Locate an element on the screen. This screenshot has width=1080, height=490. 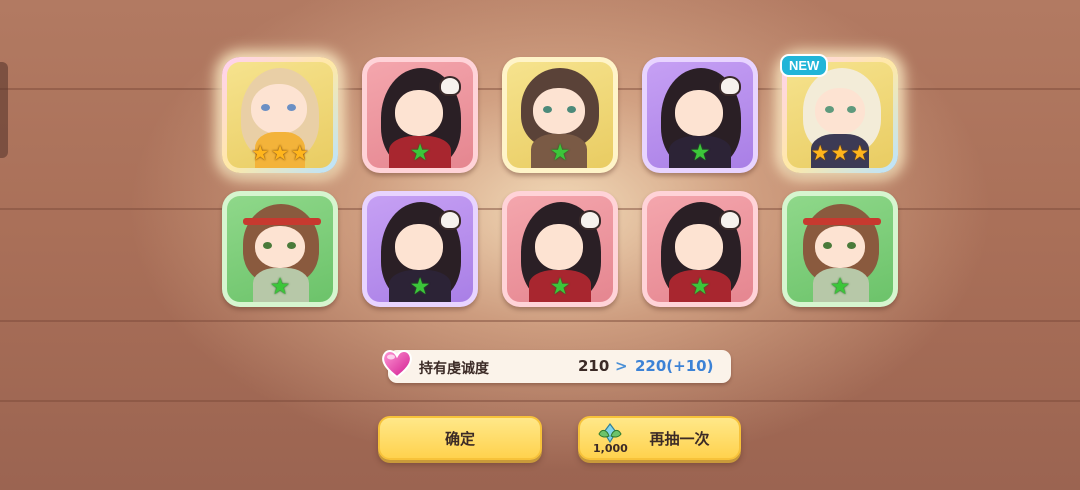
result-card-9: ★ is located at coordinates (700, 249).